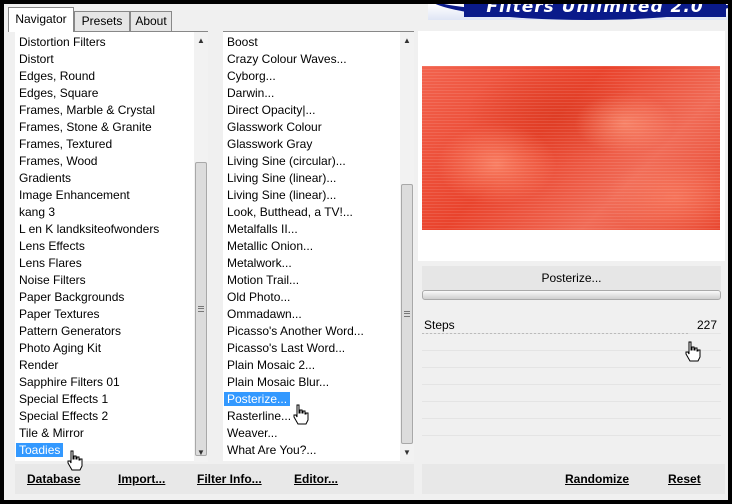  Describe the element at coordinates (57, 76) in the screenshot. I see `list-item-label: Edges, Round` at that location.